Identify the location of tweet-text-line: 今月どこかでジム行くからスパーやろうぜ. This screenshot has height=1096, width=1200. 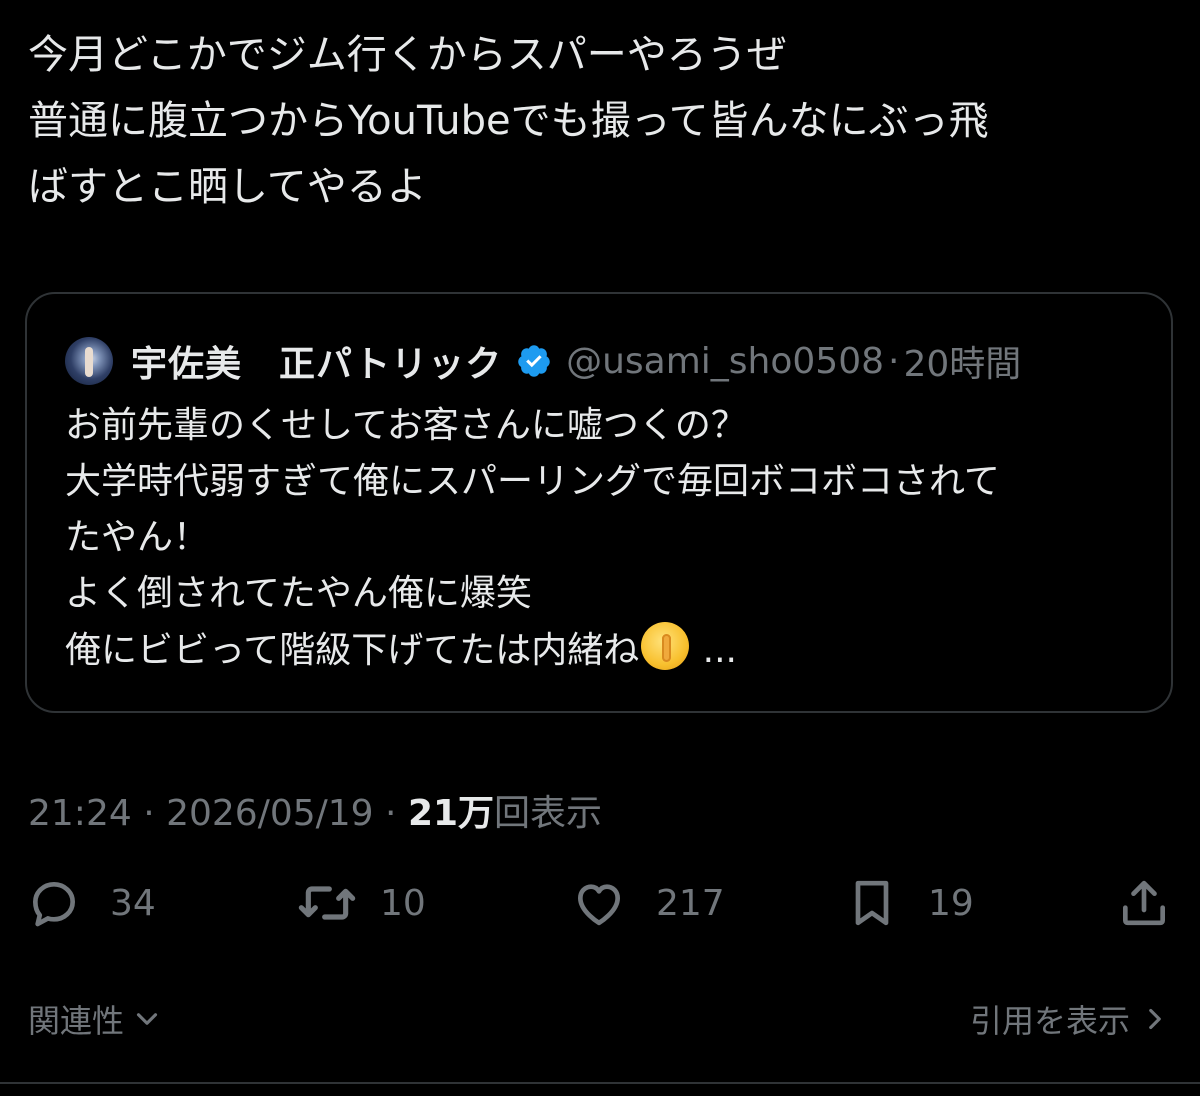
(407, 55).